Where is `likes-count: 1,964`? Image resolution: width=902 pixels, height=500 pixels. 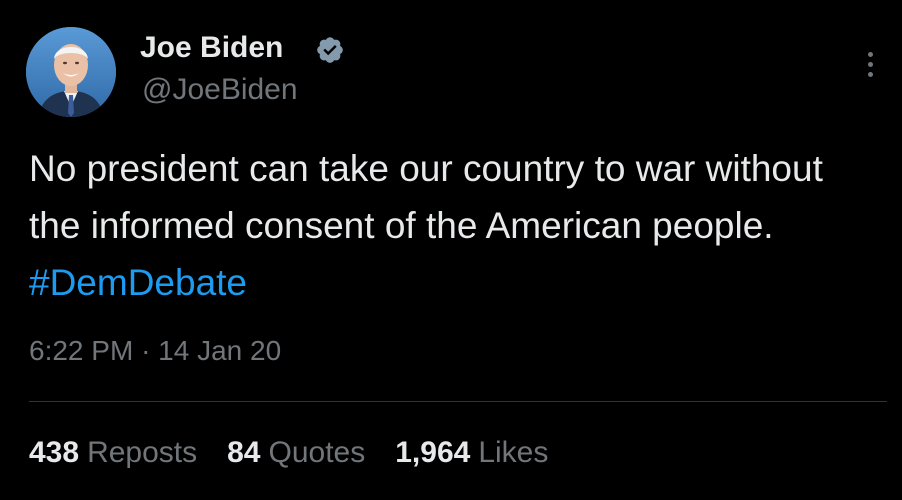 likes-count: 1,964 is located at coordinates (433, 452).